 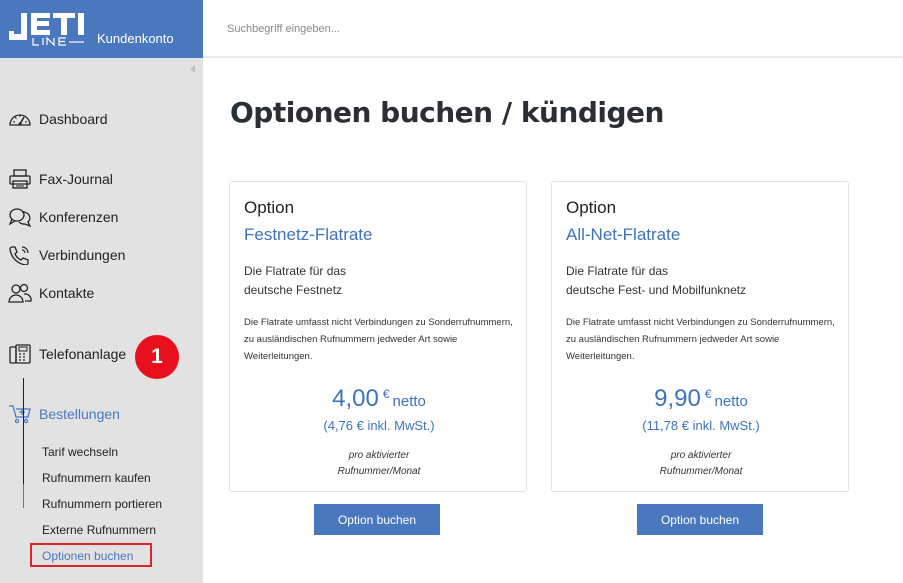 What do you see at coordinates (102, 504) in the screenshot?
I see `submenu-item-rufnummern-portieren: Rufnummern portieren` at bounding box center [102, 504].